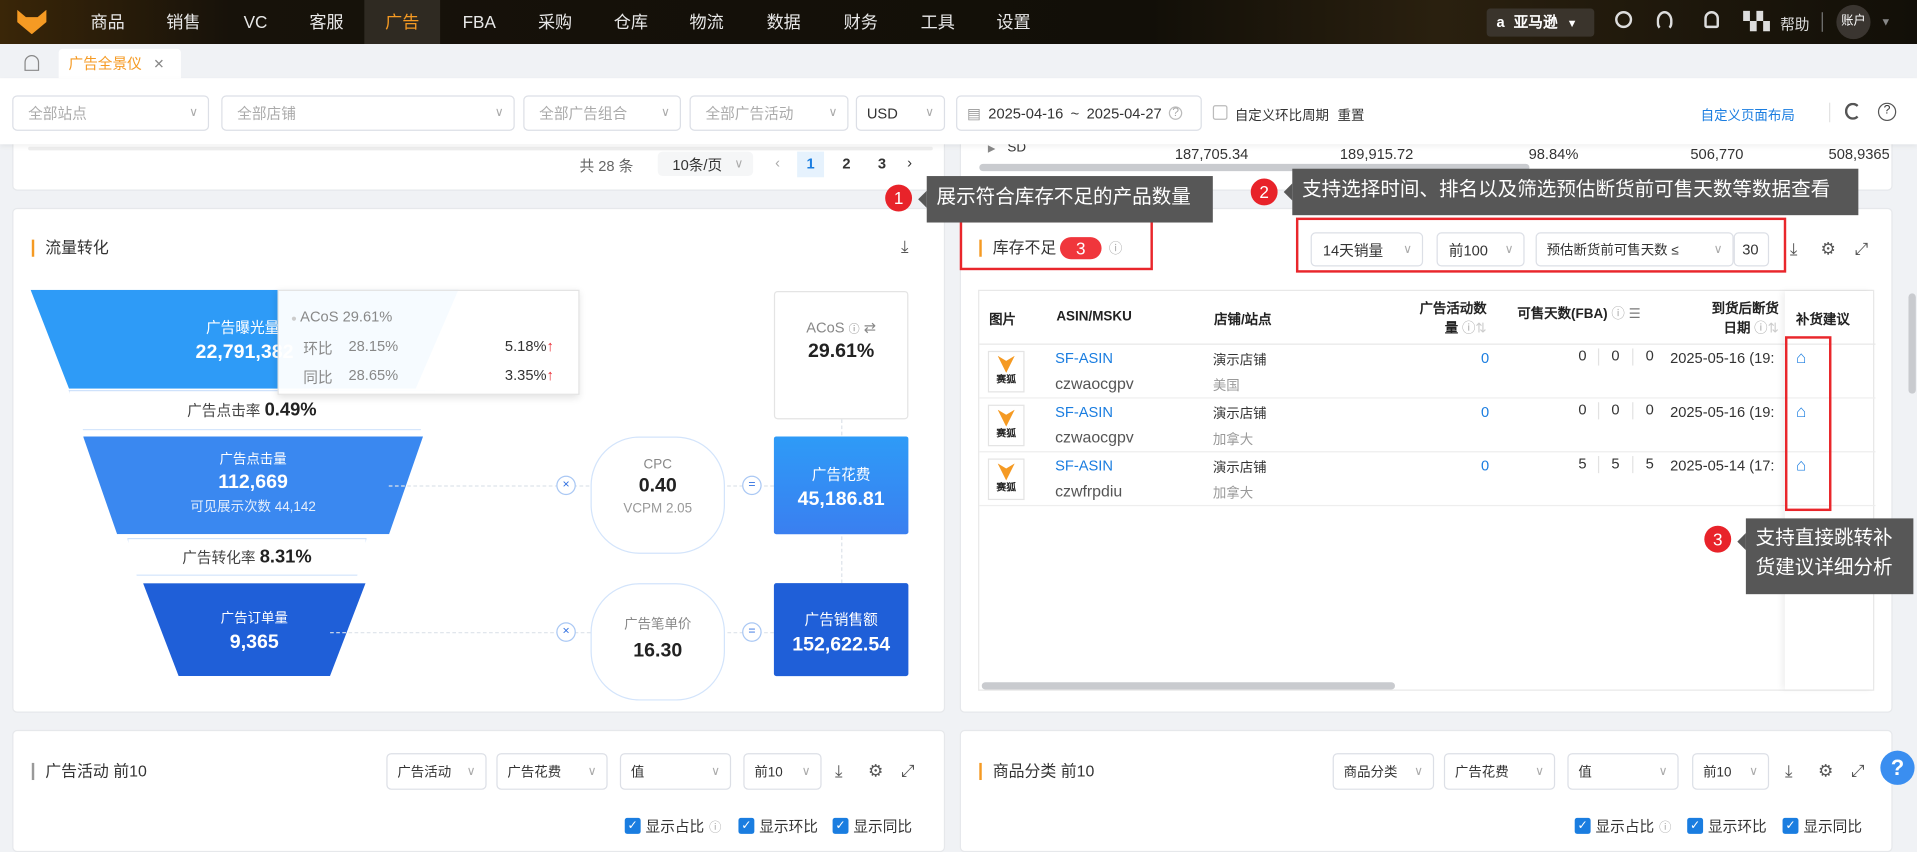 Image resolution: width=1917 pixels, height=852 pixels. What do you see at coordinates (992, 148) in the screenshot?
I see `expand-icon: ▶` at bounding box center [992, 148].